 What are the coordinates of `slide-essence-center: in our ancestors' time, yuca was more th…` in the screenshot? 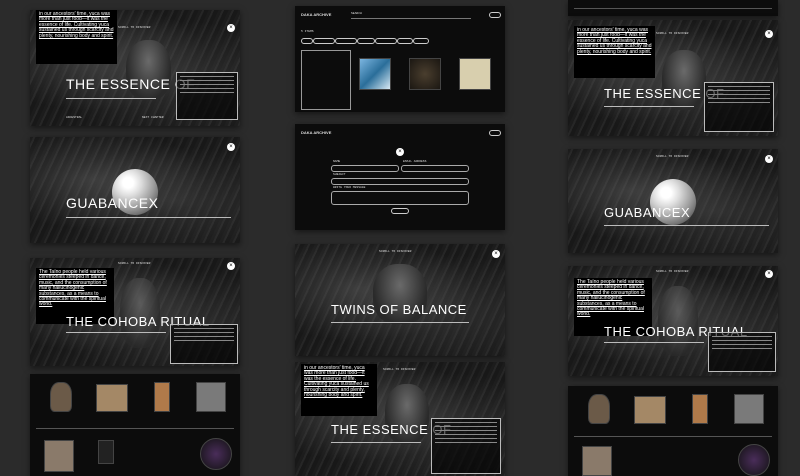 It's located at (400, 419).